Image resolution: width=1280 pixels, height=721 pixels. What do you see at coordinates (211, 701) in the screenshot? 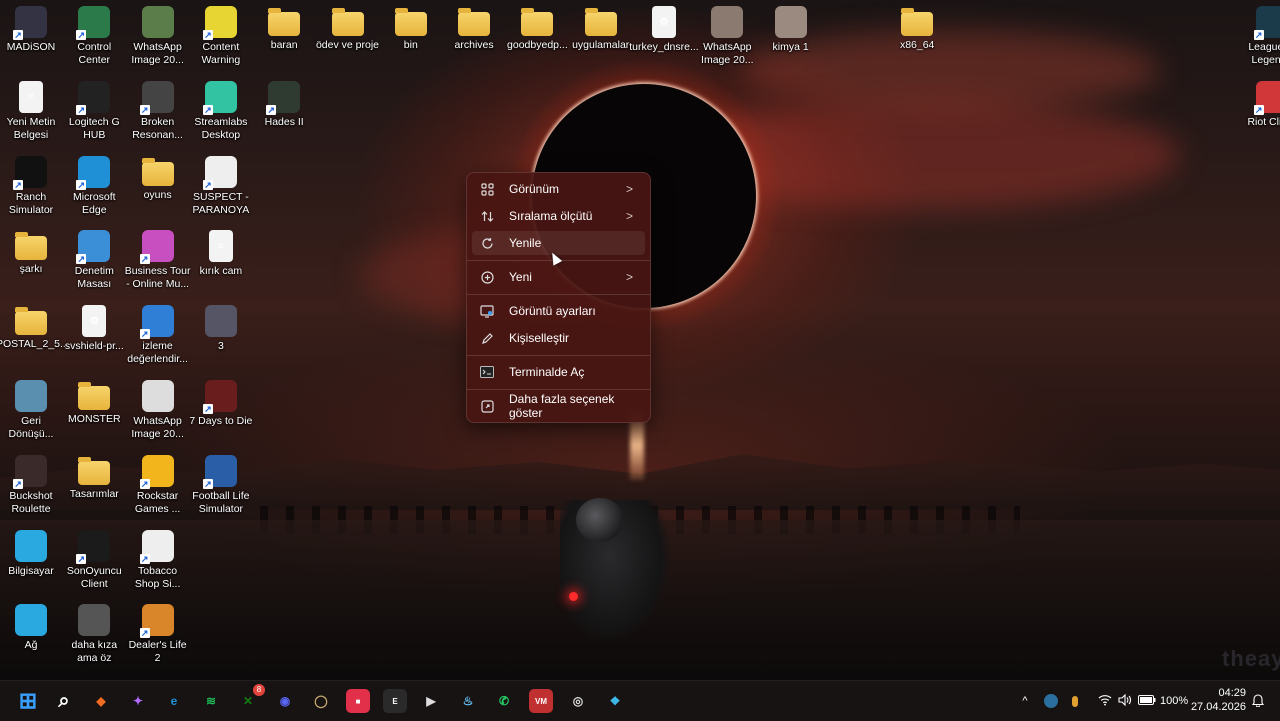
I see `spotify-icon: ≋` at bounding box center [211, 701].